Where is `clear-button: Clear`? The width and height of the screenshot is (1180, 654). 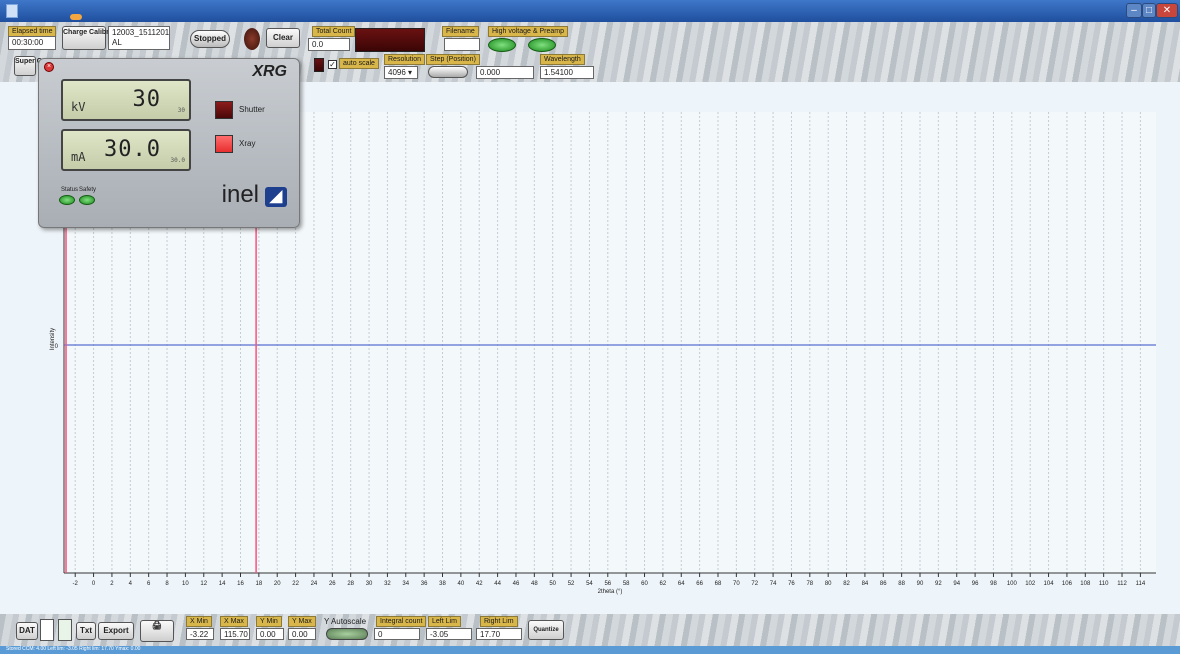
clear-button: Clear is located at coordinates (283, 38).